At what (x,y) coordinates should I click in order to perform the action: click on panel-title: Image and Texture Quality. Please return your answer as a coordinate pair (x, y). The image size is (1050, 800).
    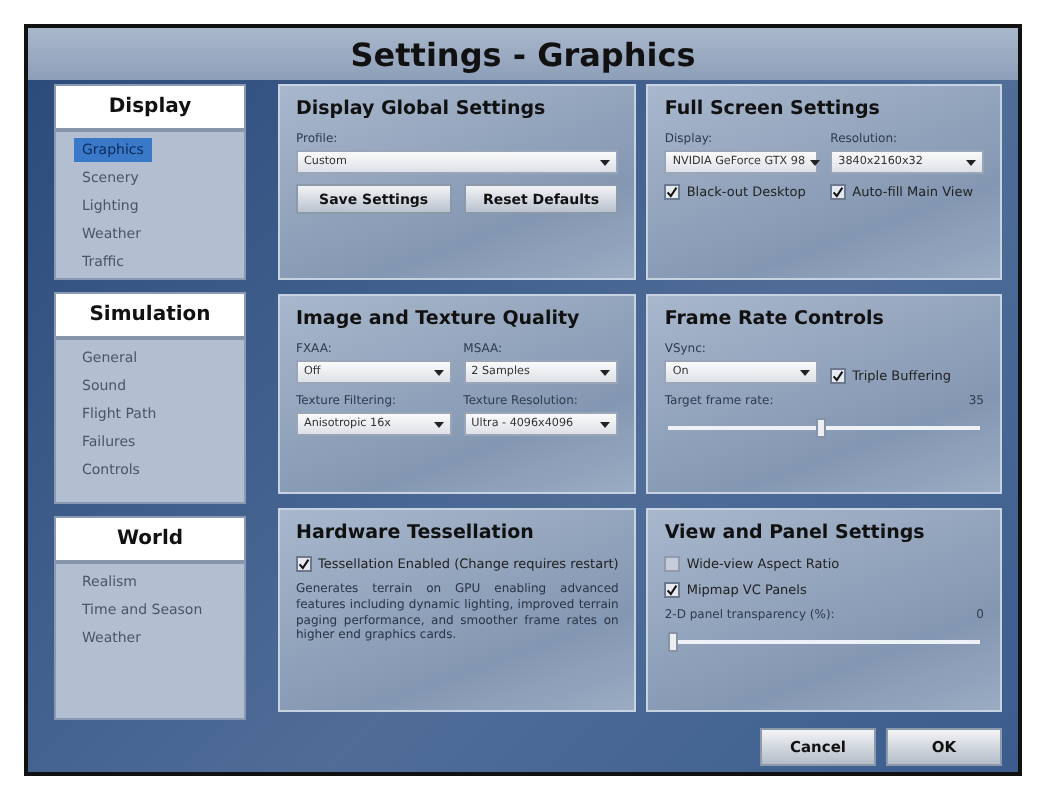
    Looking at the image, I should click on (439, 319).